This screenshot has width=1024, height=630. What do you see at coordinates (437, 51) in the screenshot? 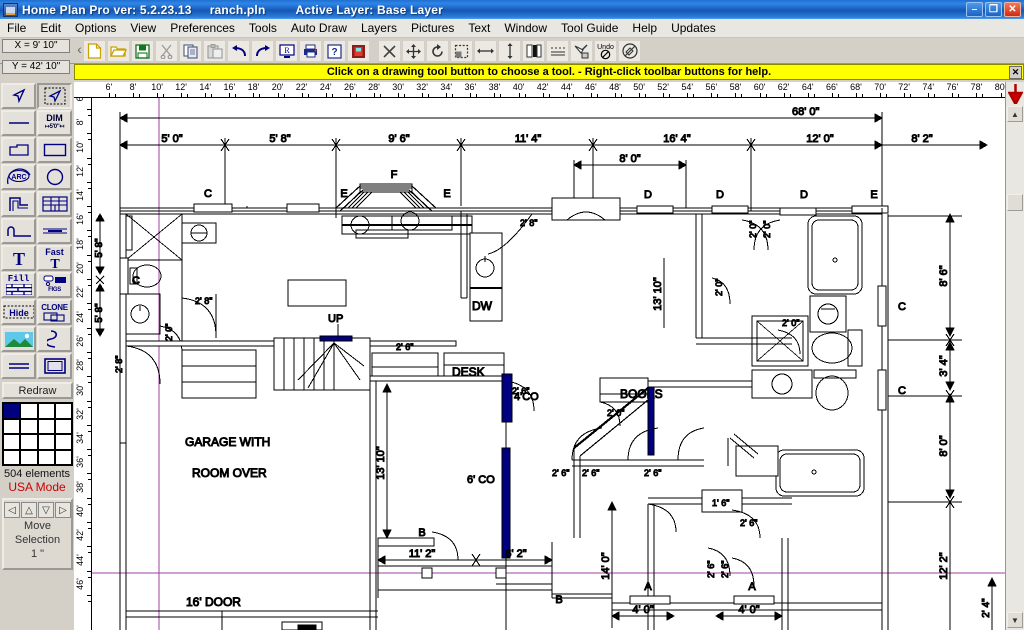
I see `rotate-icon` at bounding box center [437, 51].